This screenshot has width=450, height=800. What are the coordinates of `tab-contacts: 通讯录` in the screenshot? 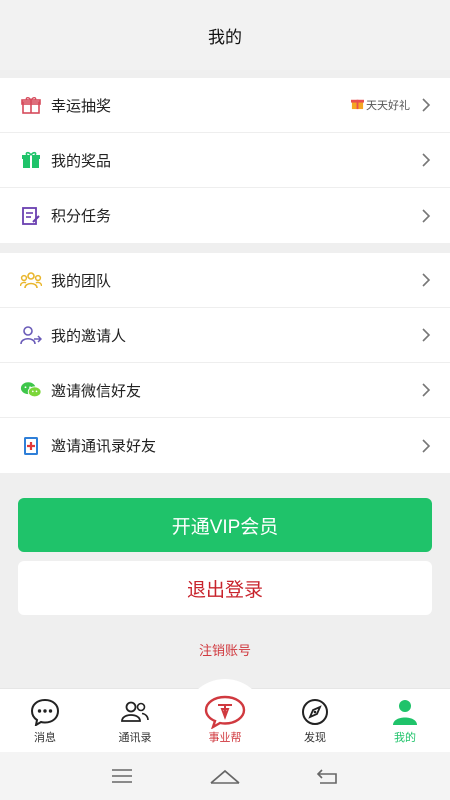 It's located at (135, 720).